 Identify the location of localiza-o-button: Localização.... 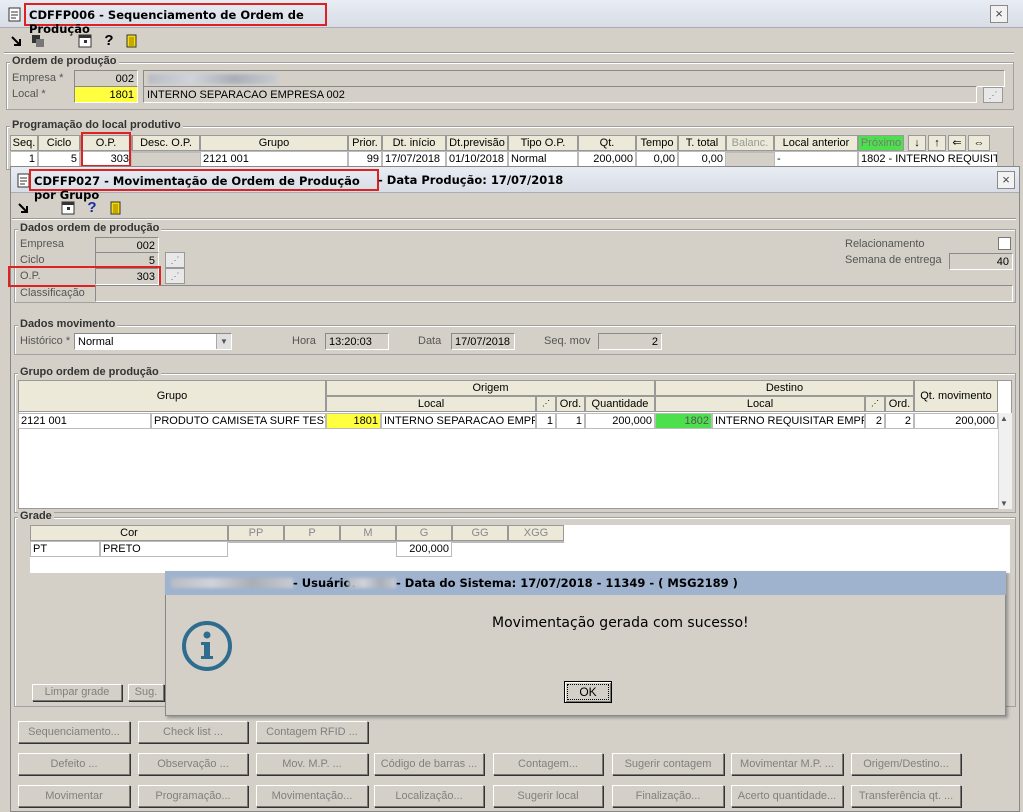
(429, 796).